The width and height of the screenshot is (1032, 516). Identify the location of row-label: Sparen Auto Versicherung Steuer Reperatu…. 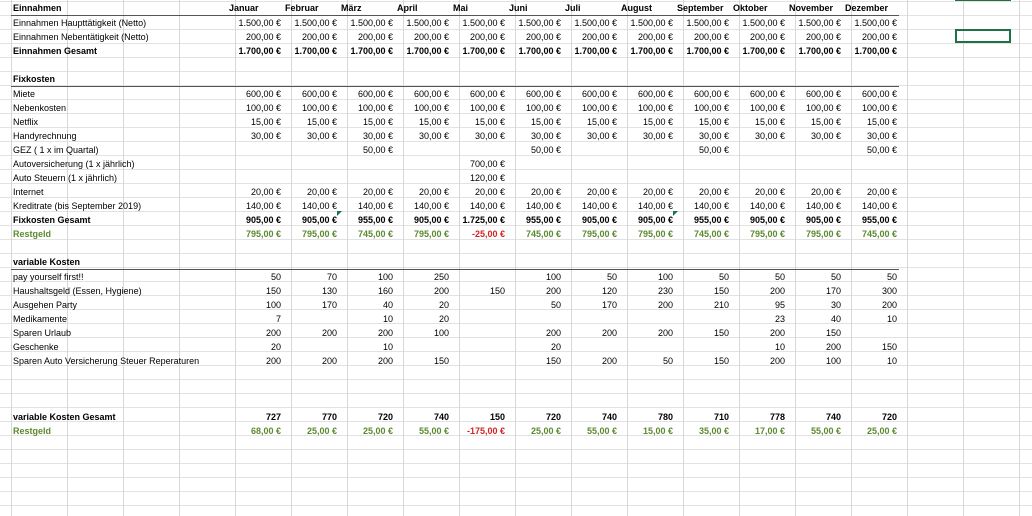
(119, 361).